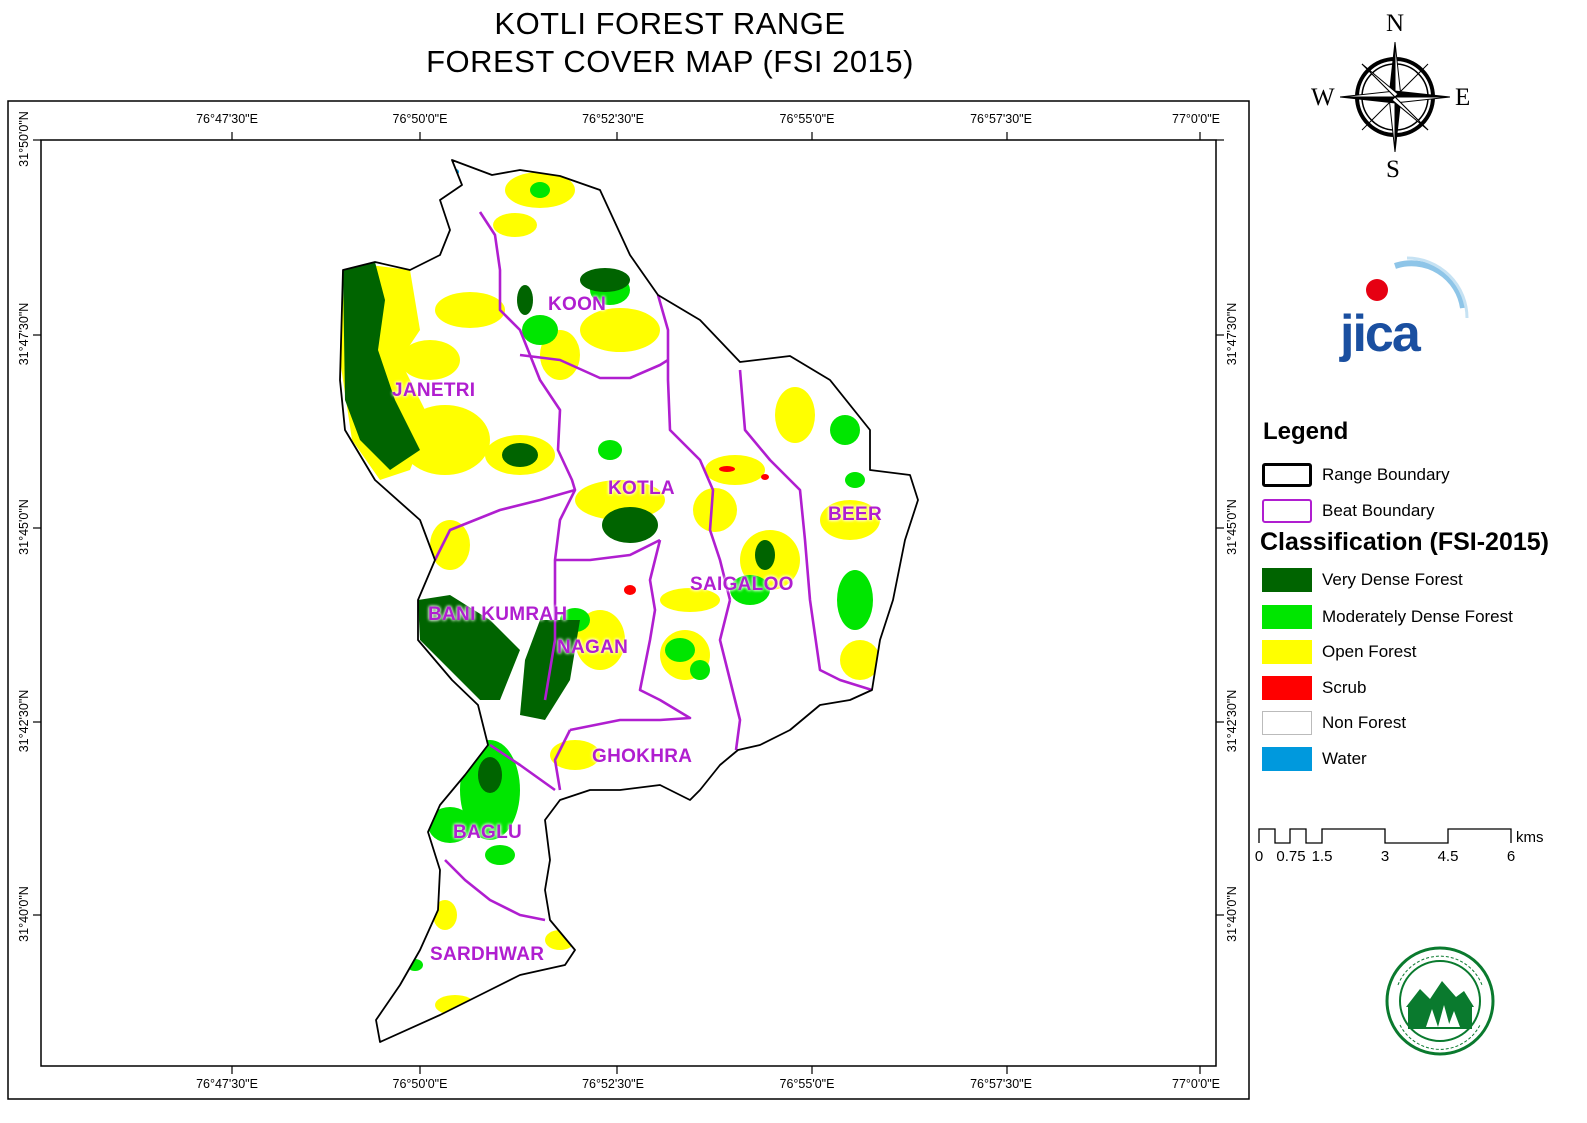 This screenshot has width=1587, height=1123. Describe the element at coordinates (487, 954) in the screenshot. I see `beat-label-sardhwar: SARDHWAR` at that location.